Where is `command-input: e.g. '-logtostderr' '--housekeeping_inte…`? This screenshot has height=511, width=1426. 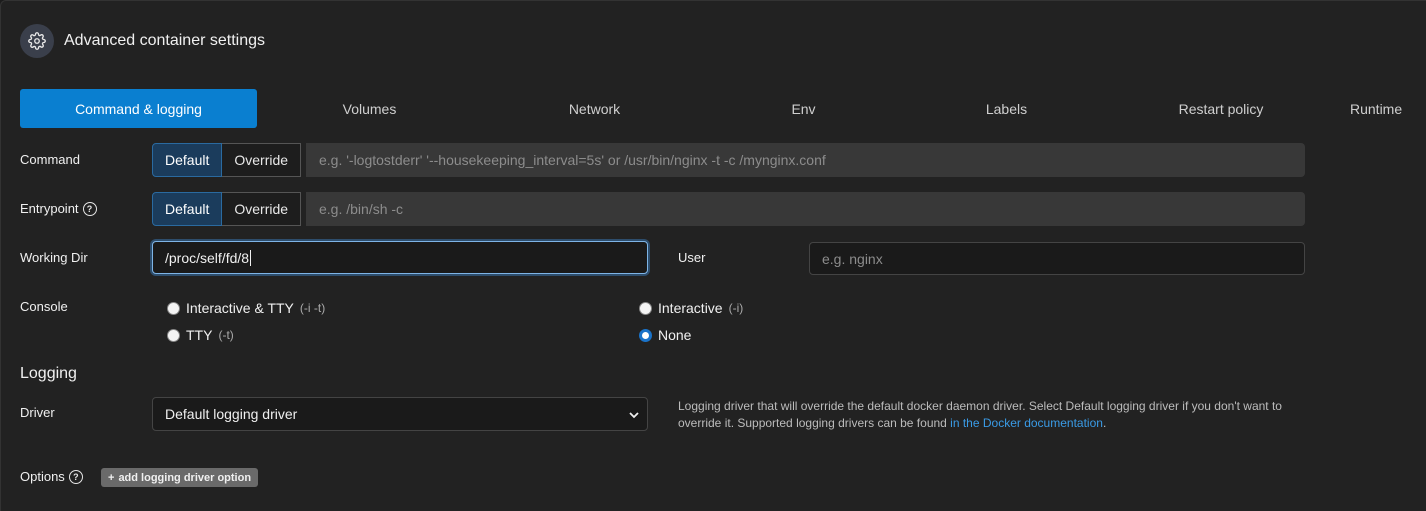 command-input: e.g. '-logtostderr' '--housekeeping_inte… is located at coordinates (805, 160).